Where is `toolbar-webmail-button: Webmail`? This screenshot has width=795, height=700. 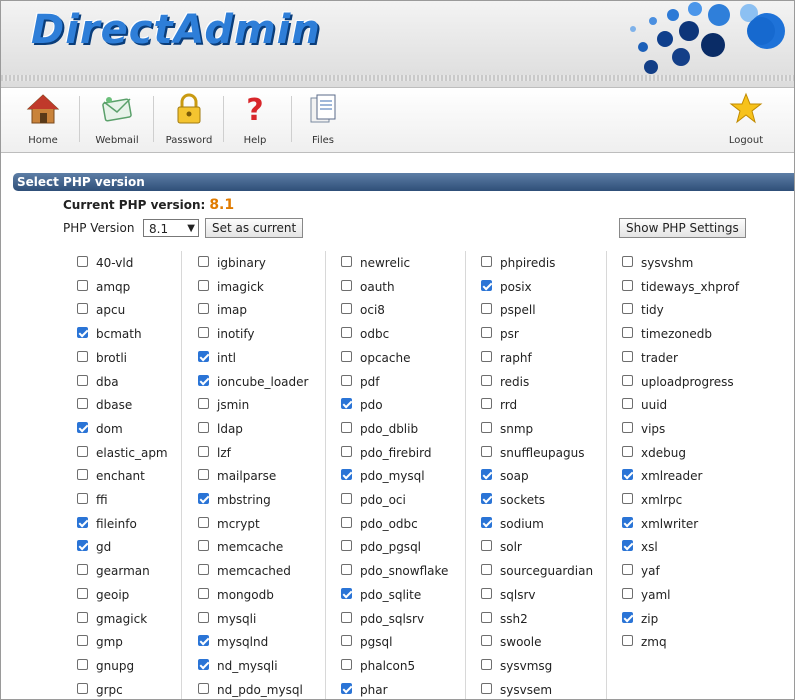 toolbar-webmail-button: Webmail is located at coordinates (117, 120).